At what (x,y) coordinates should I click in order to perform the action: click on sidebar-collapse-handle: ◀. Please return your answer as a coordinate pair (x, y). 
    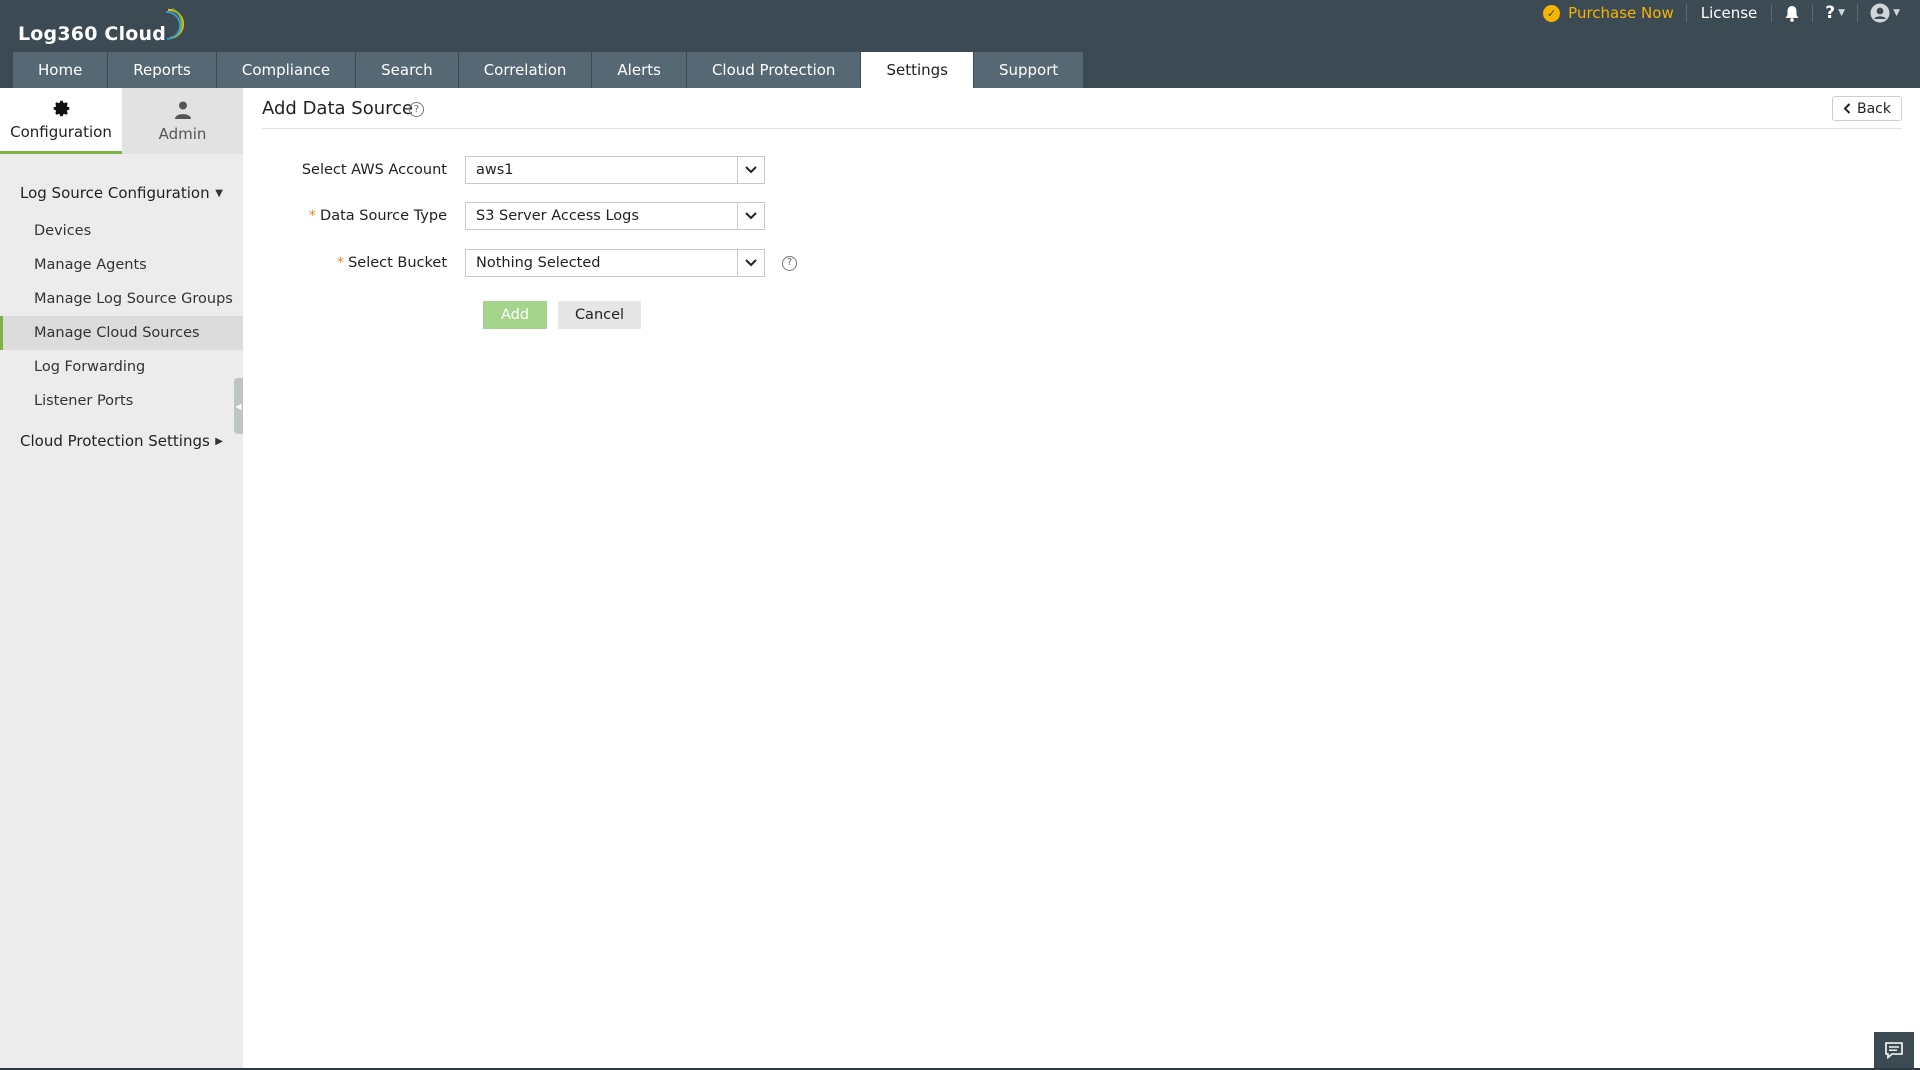
    Looking at the image, I should click on (238, 406).